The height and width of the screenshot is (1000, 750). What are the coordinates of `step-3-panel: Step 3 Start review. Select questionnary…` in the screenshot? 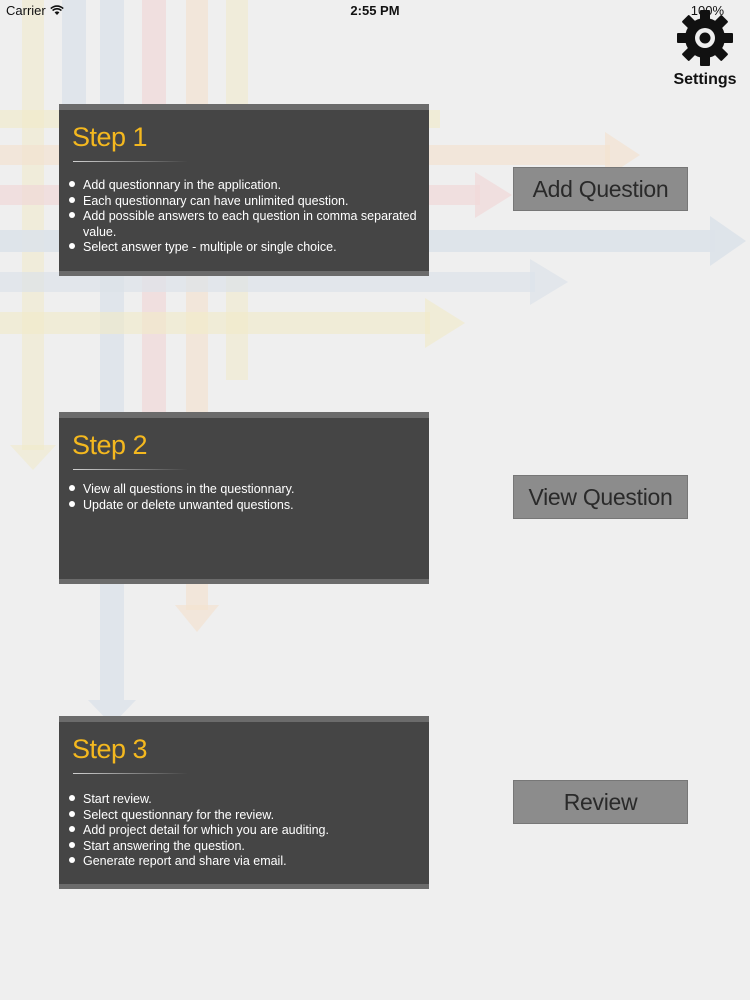 It's located at (244, 802).